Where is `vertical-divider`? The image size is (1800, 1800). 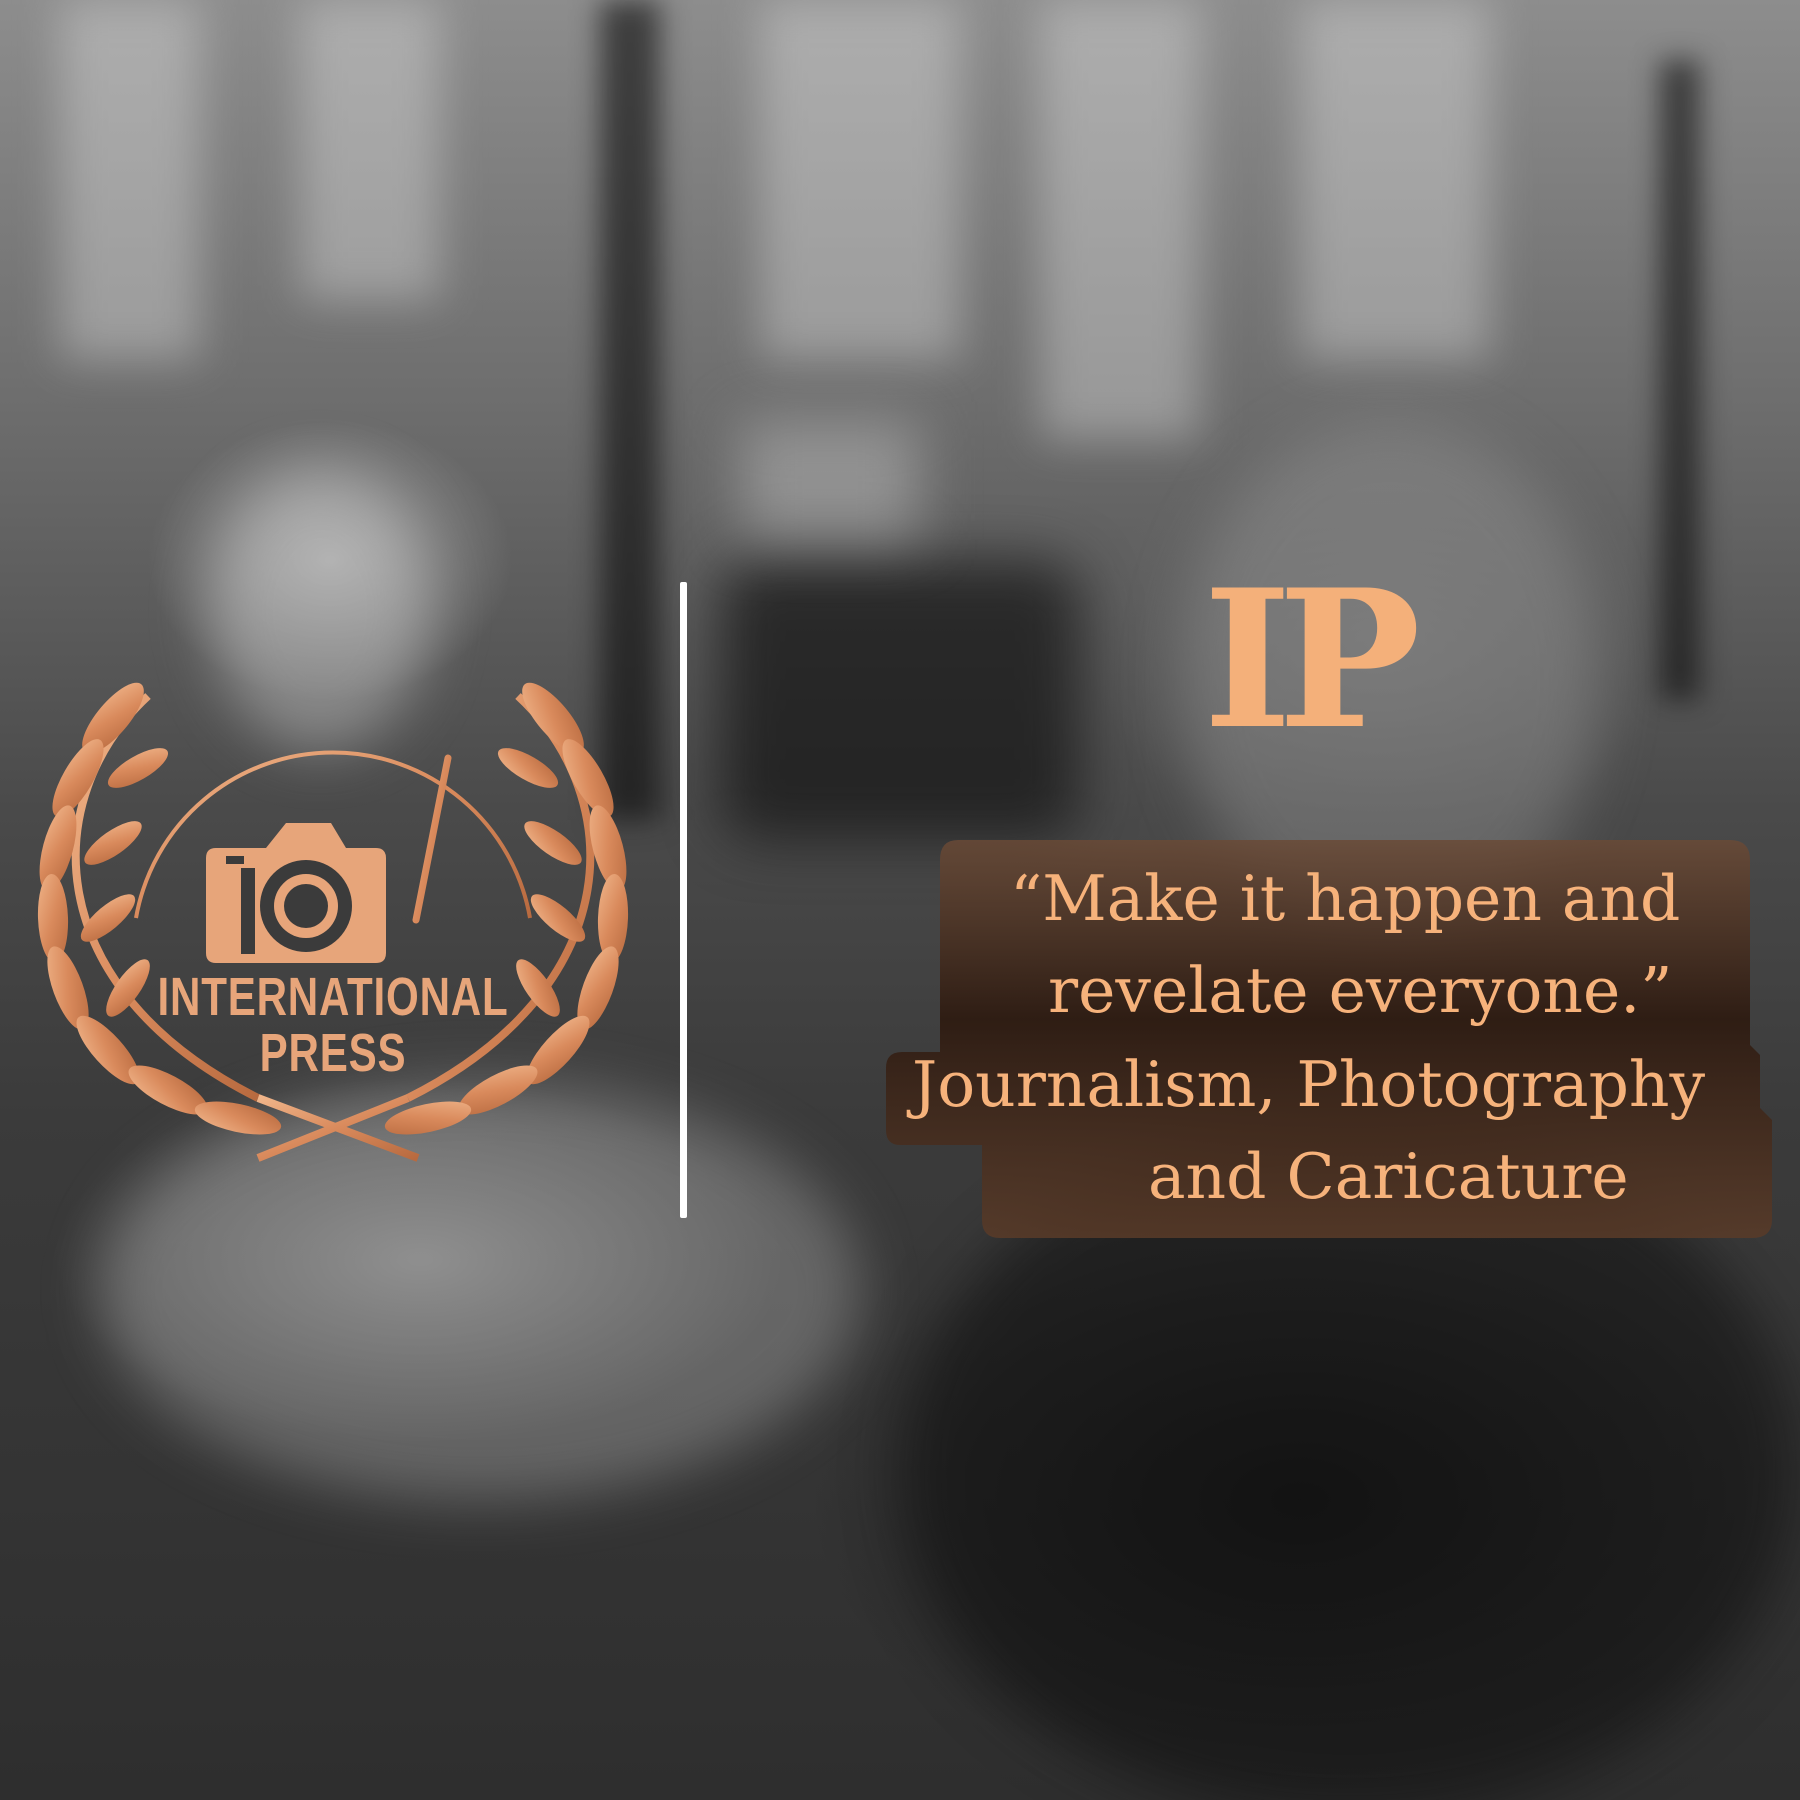 vertical-divider is located at coordinates (683, 900).